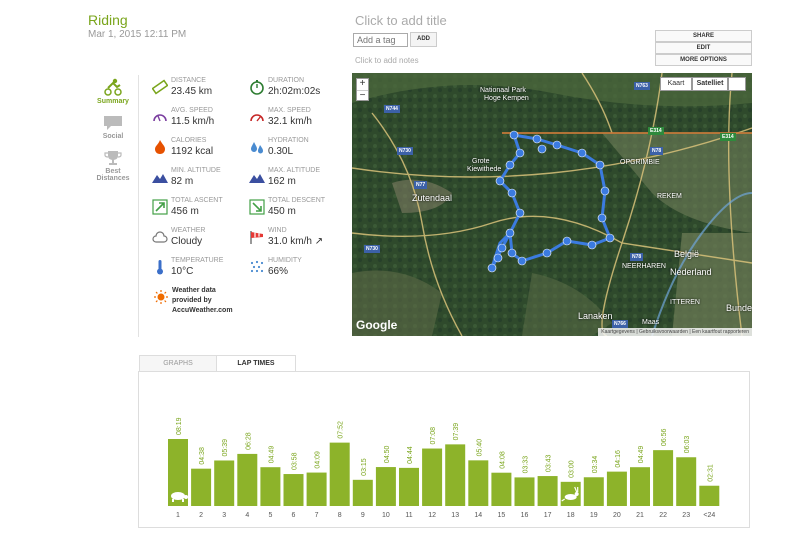  Describe the element at coordinates (478, 515) in the screenshot. I see `lap-number-label: 14` at that location.